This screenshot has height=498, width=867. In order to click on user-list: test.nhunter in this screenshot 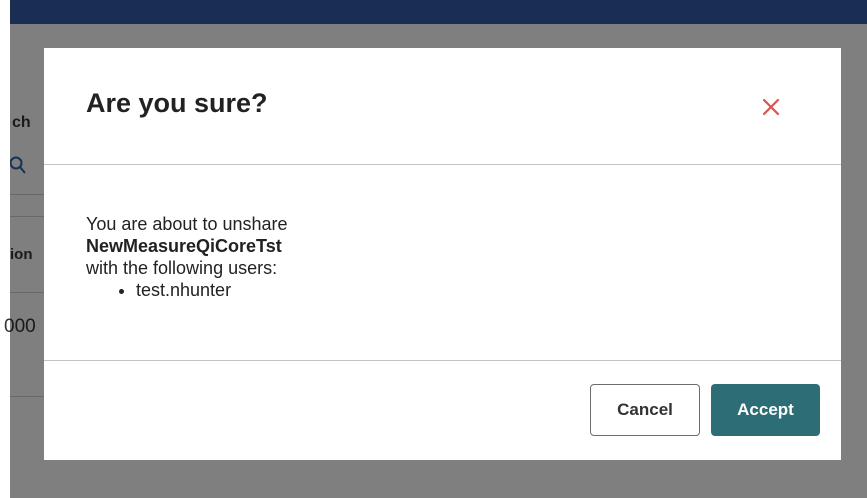, I will do `click(187, 290)`.